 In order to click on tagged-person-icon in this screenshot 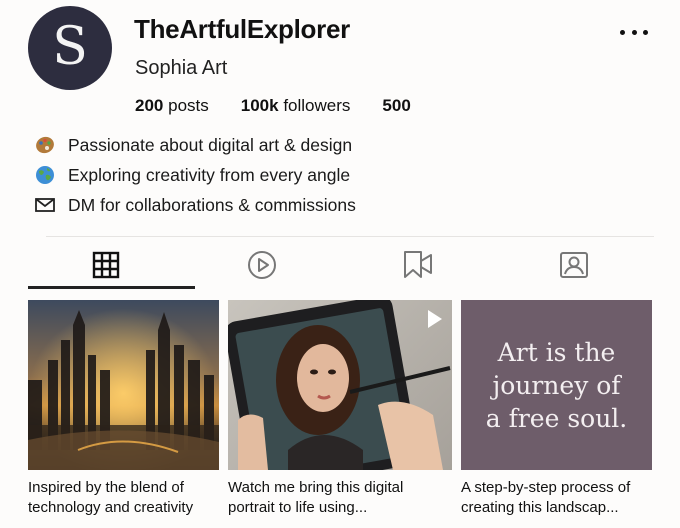, I will do `click(574, 265)`.